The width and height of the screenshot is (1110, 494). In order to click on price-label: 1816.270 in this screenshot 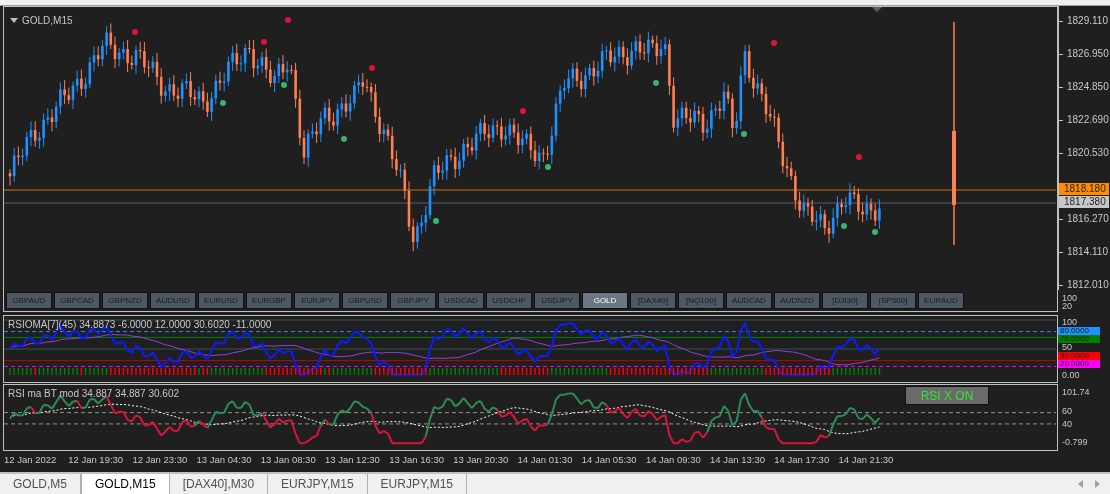, I will do `click(1088, 219)`.